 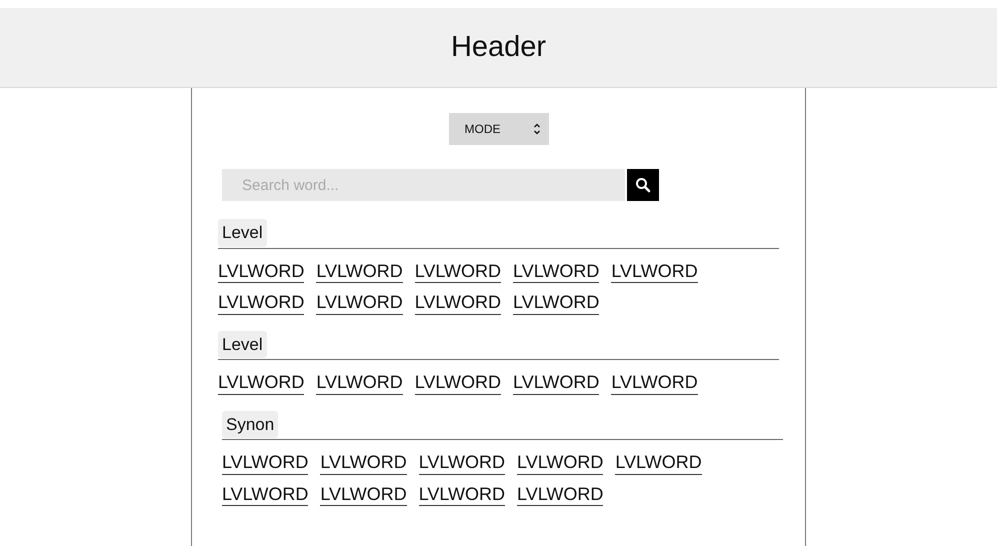 What do you see at coordinates (536, 129) in the screenshot?
I see `caret-icon` at bounding box center [536, 129].